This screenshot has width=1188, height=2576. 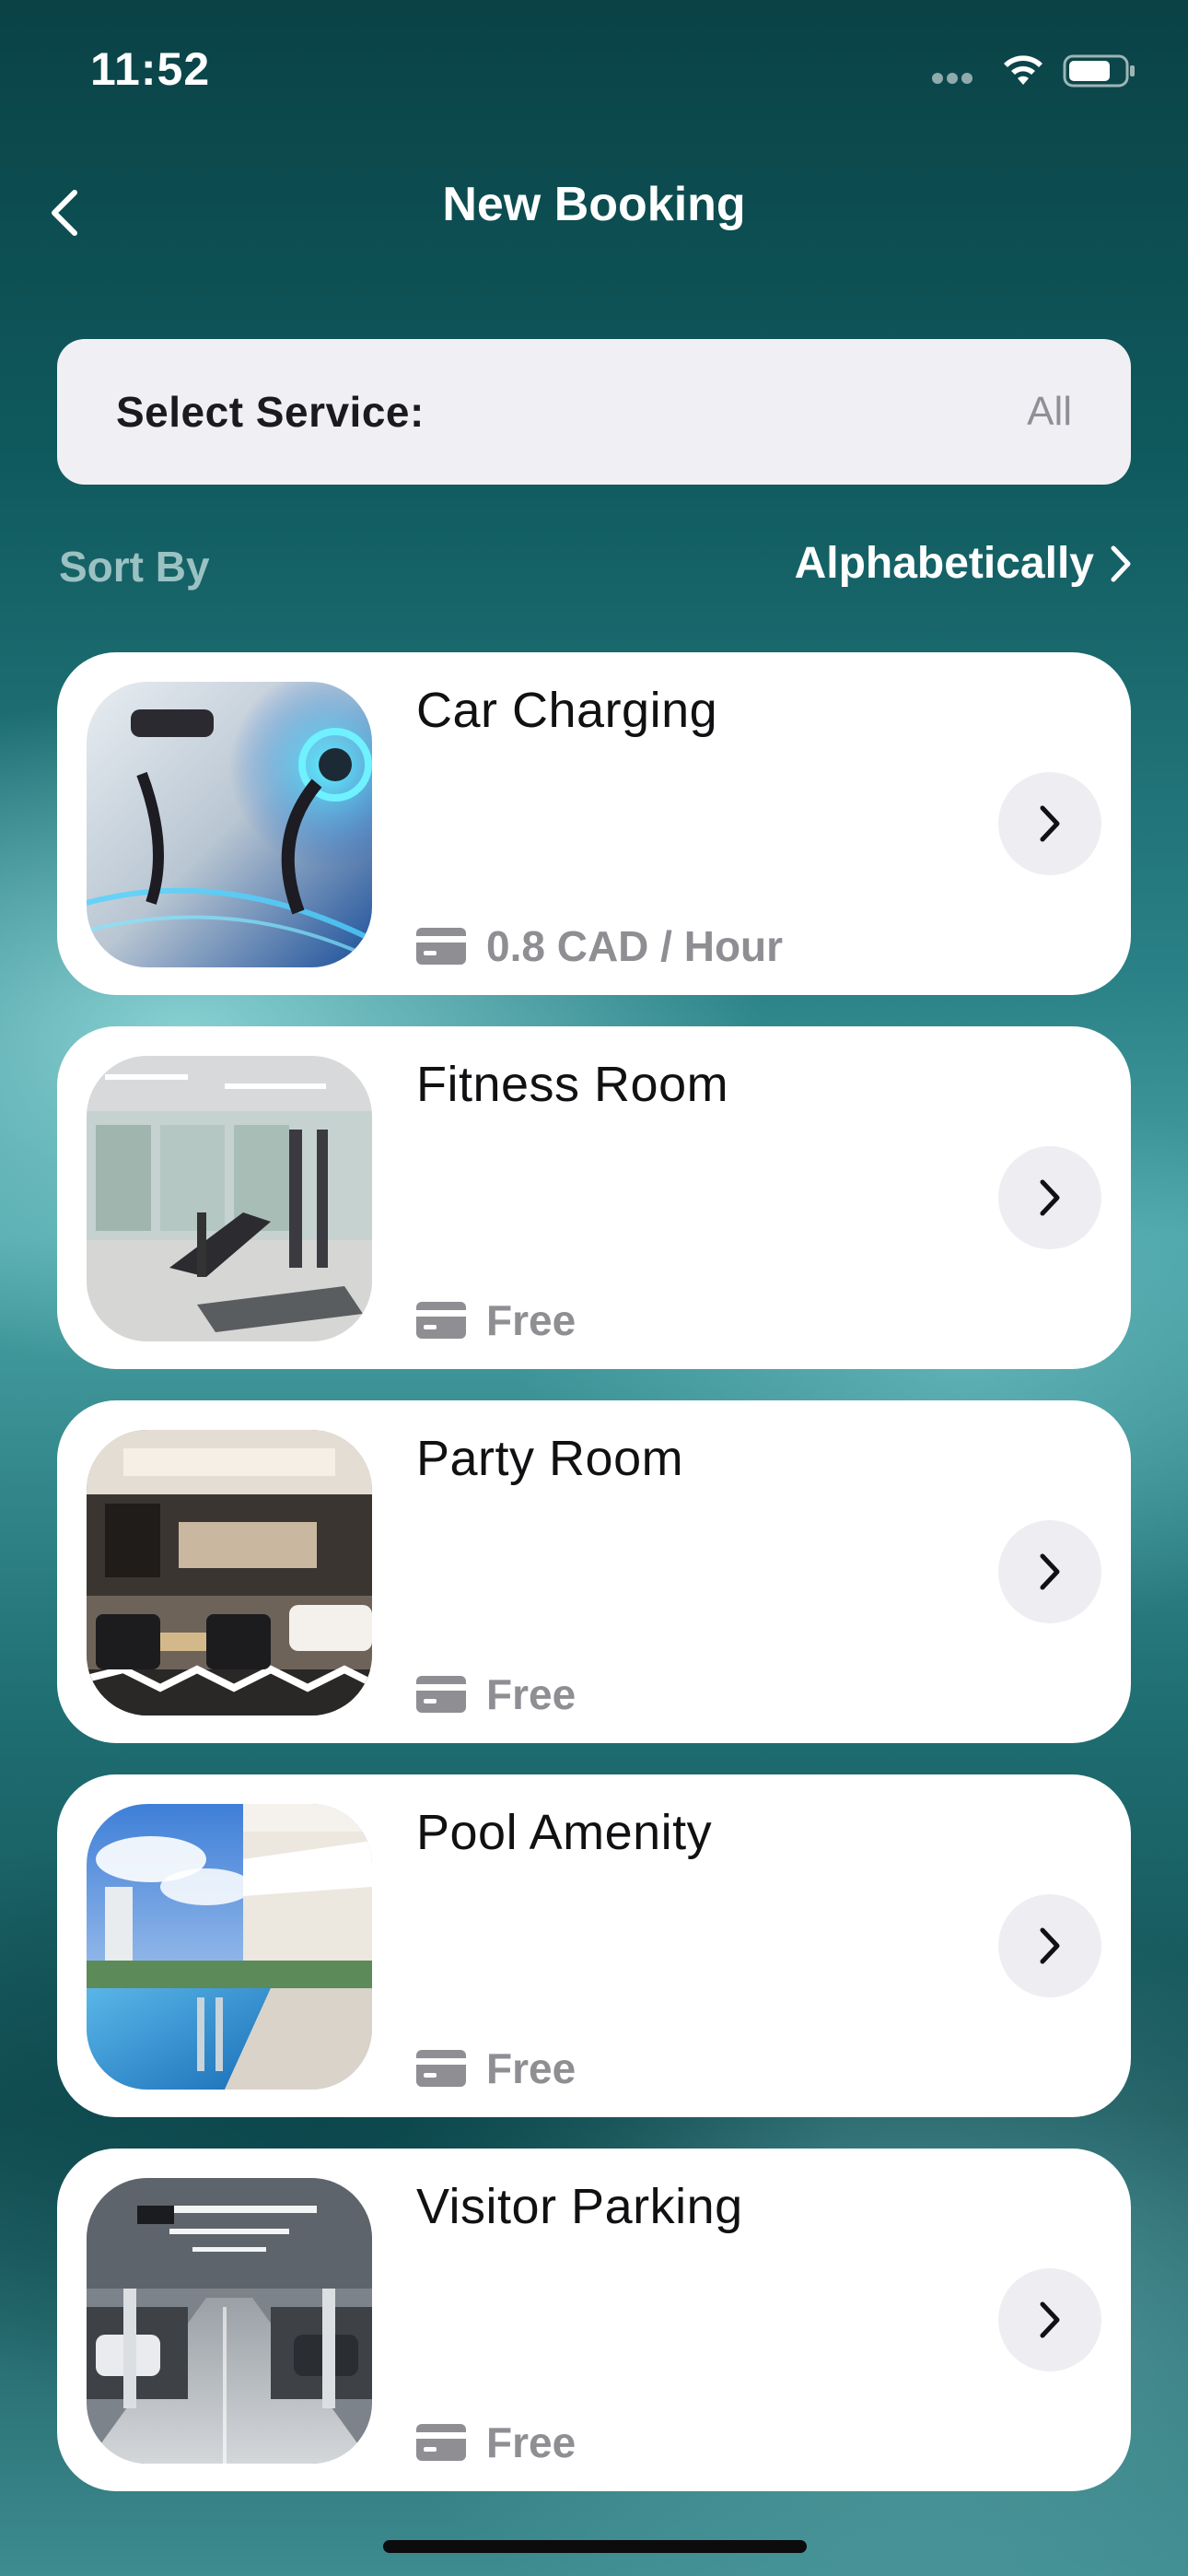 What do you see at coordinates (579, 2206) in the screenshot?
I see `service-name: Visitor Parking` at bounding box center [579, 2206].